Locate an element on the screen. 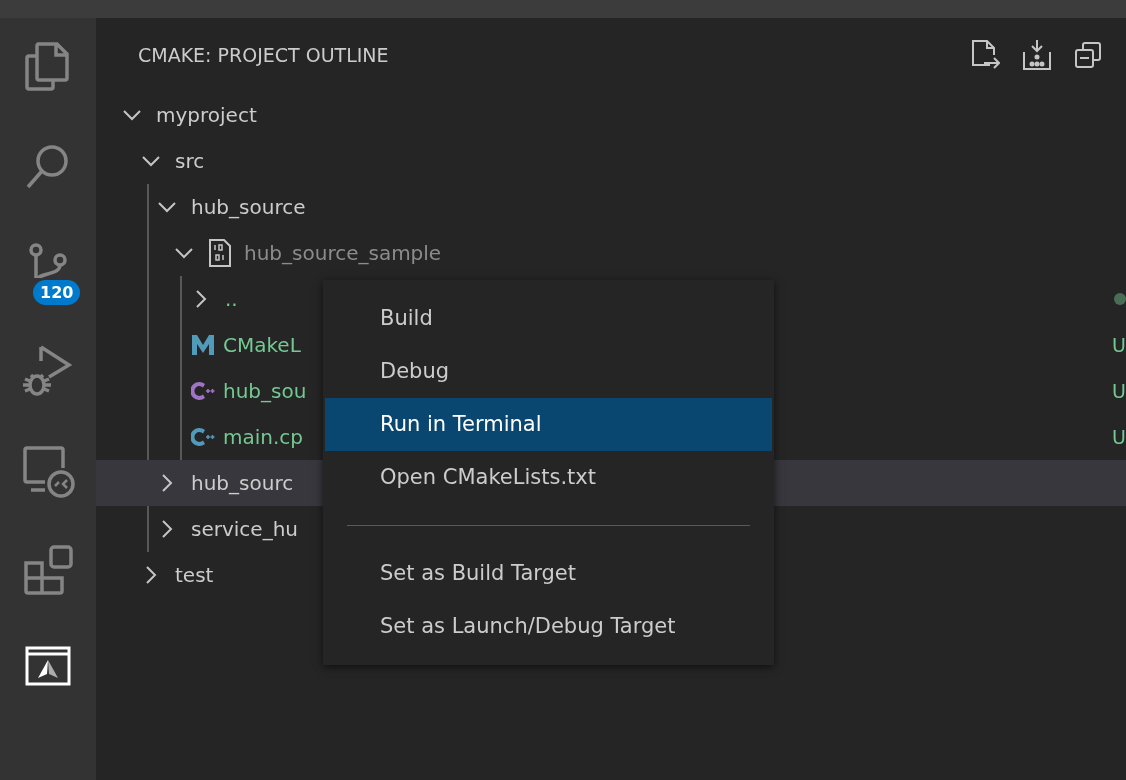  count-badge: 120 is located at coordinates (57, 292).